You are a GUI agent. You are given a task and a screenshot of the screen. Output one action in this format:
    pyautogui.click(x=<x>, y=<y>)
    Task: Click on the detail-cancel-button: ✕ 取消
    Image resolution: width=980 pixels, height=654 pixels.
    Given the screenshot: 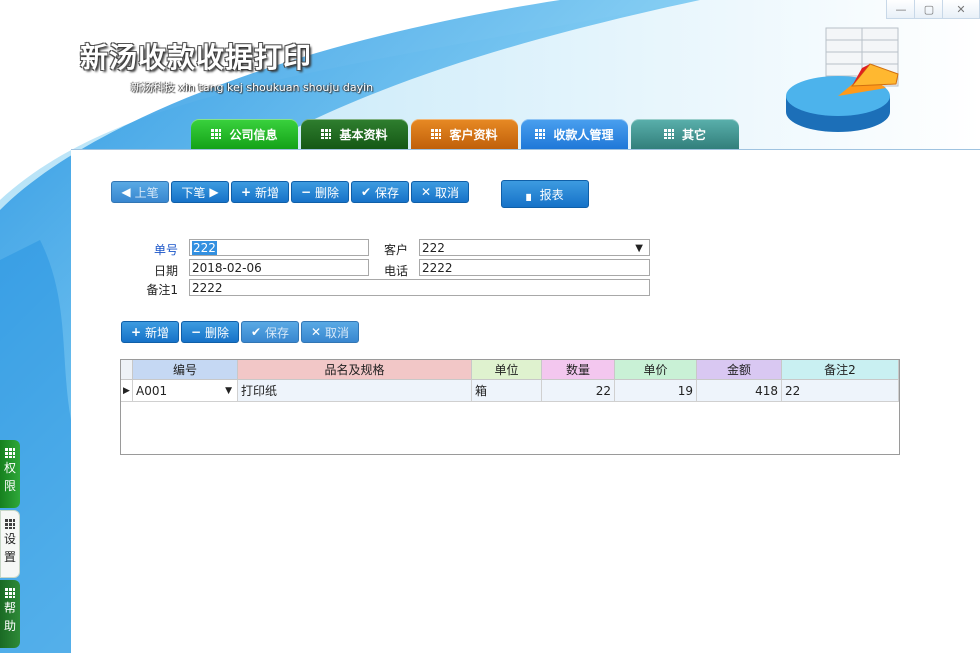 What is the action you would take?
    pyautogui.click(x=330, y=332)
    